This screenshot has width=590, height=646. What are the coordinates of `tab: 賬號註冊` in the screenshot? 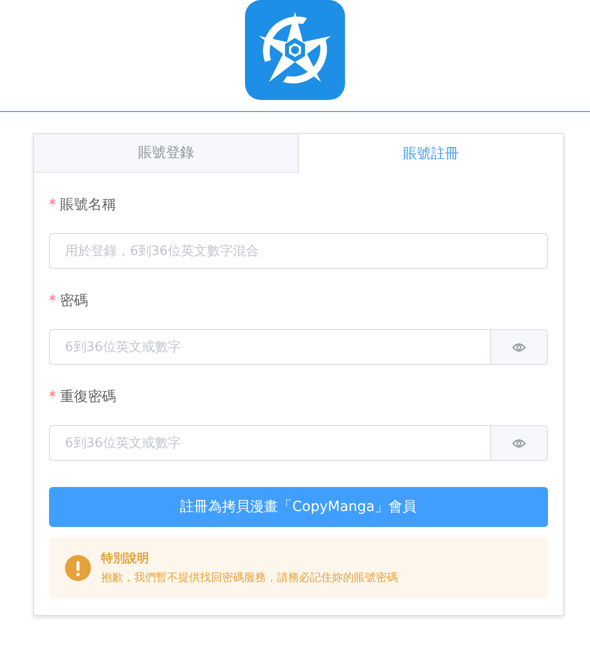 It's located at (430, 153).